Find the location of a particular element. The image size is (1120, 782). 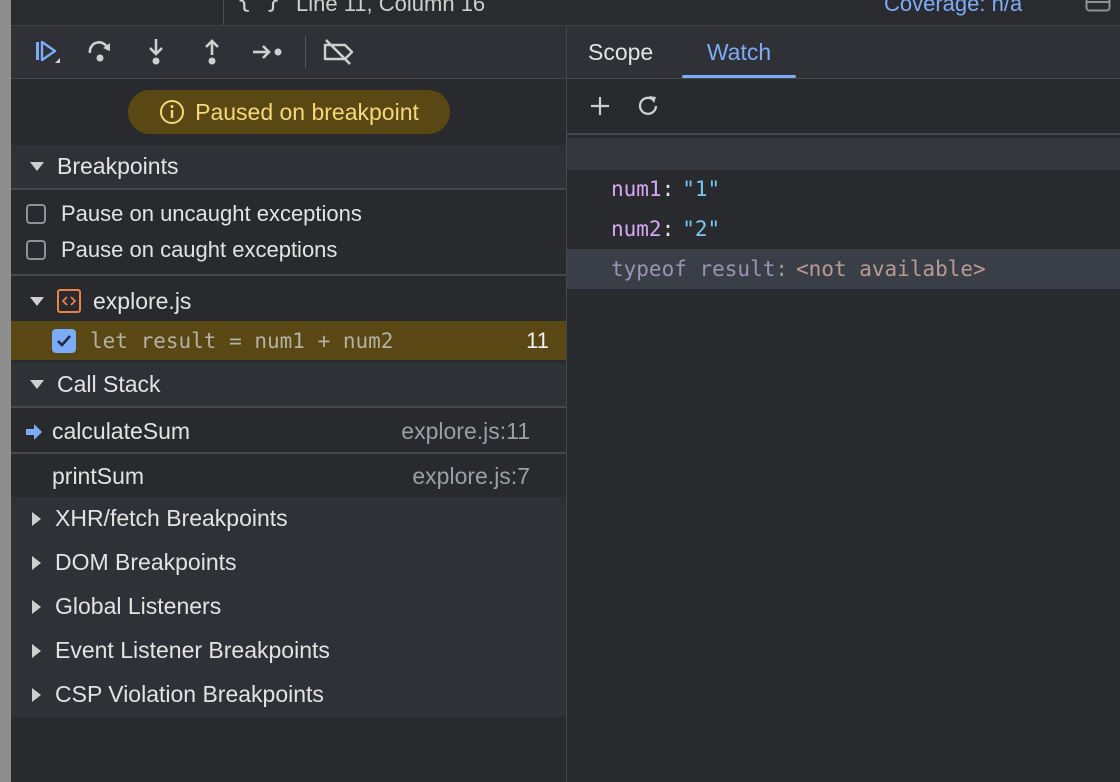

breakpoint-line-number: 11 is located at coordinates (537, 340).